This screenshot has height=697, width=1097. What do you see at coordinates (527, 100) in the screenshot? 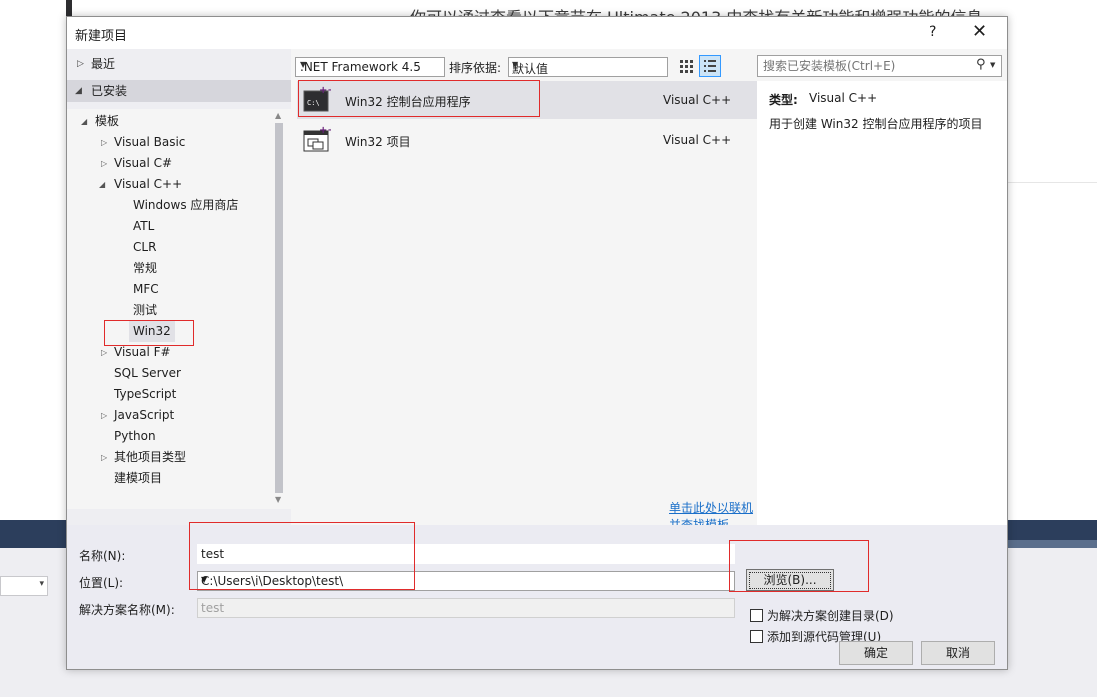
I see `template-item-win32-console: C:\ ++ Win32 控制台应用程序 Visual C++` at bounding box center [527, 100].